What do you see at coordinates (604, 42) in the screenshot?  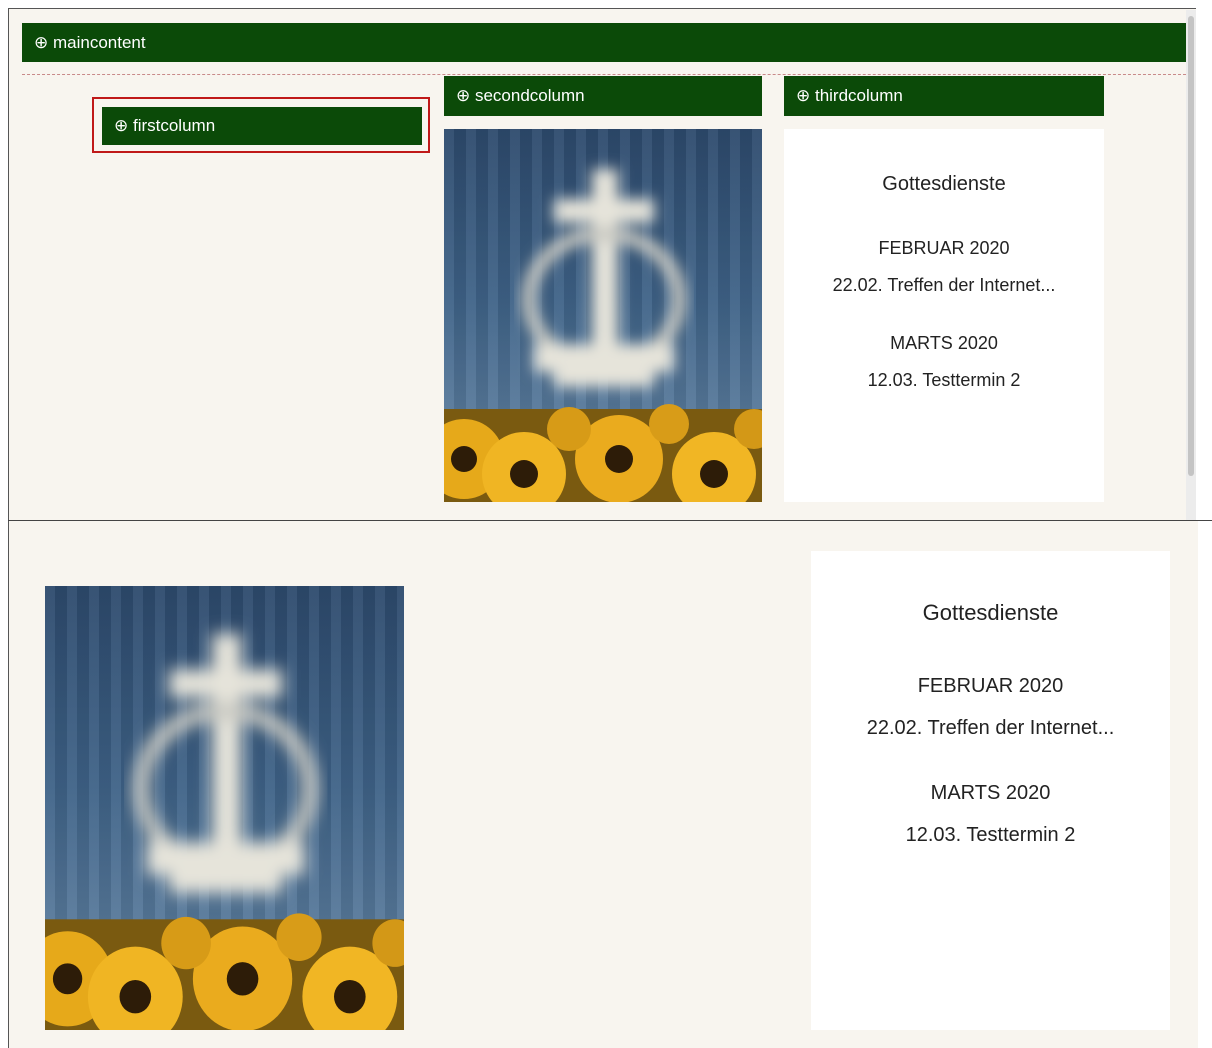 I see `maincontent-bar: ⊕ maincontent` at bounding box center [604, 42].